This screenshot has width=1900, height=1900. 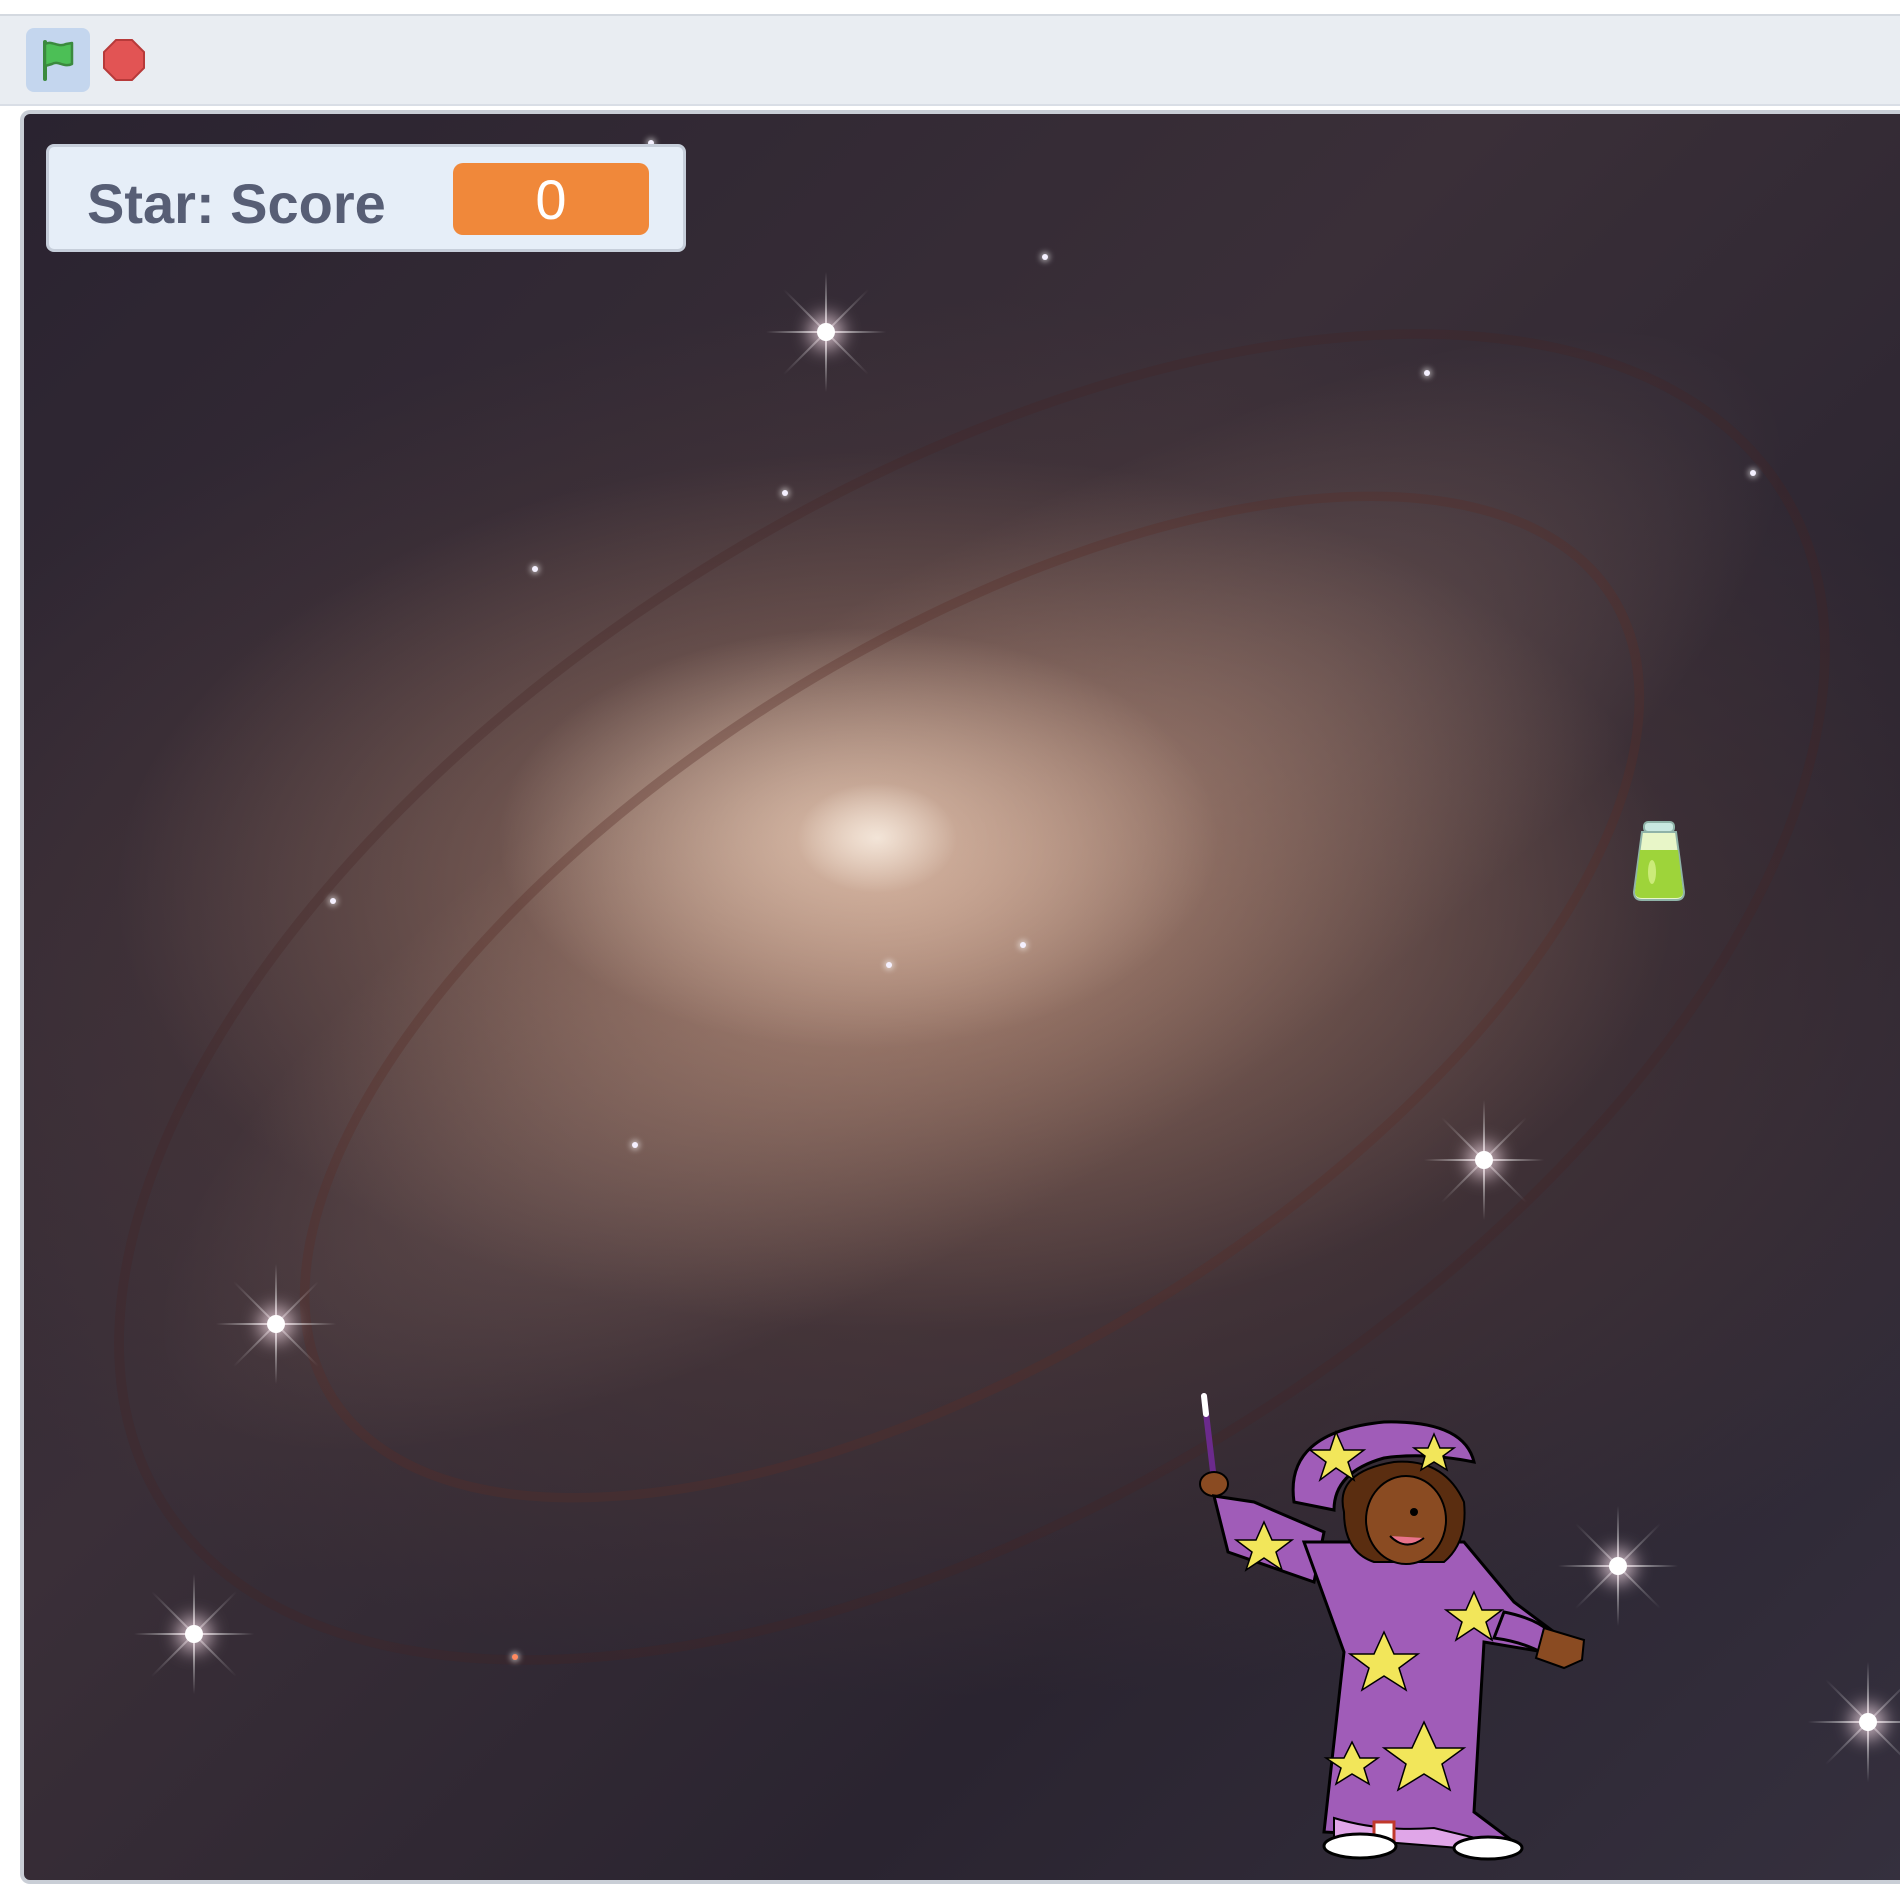 I want to click on variable-monitor-label: Star: Score, so click(x=236, y=203).